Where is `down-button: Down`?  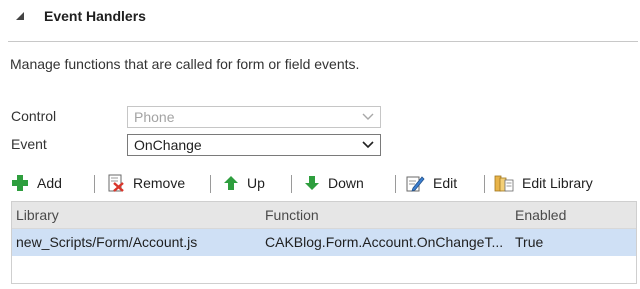 down-button: Down is located at coordinates (334, 183).